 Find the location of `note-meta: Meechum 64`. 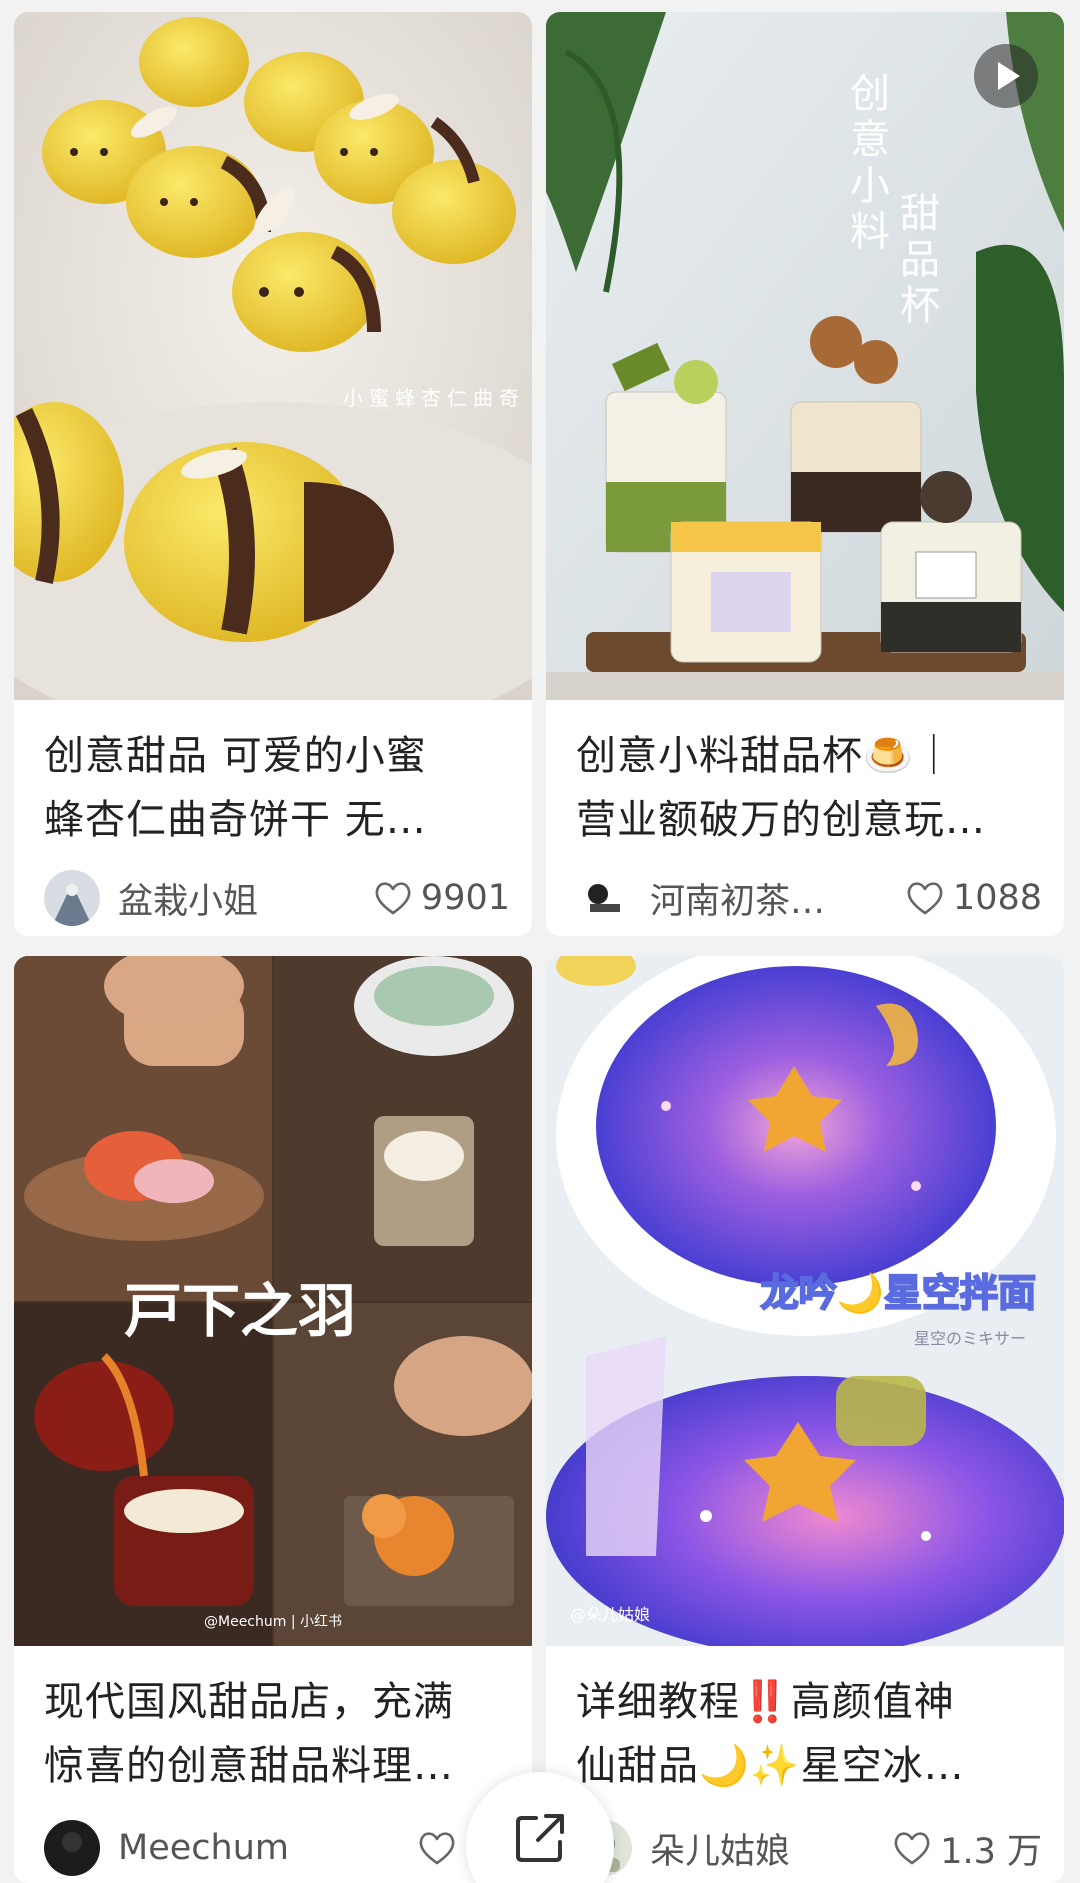

note-meta: Meechum 64 is located at coordinates (277, 1848).